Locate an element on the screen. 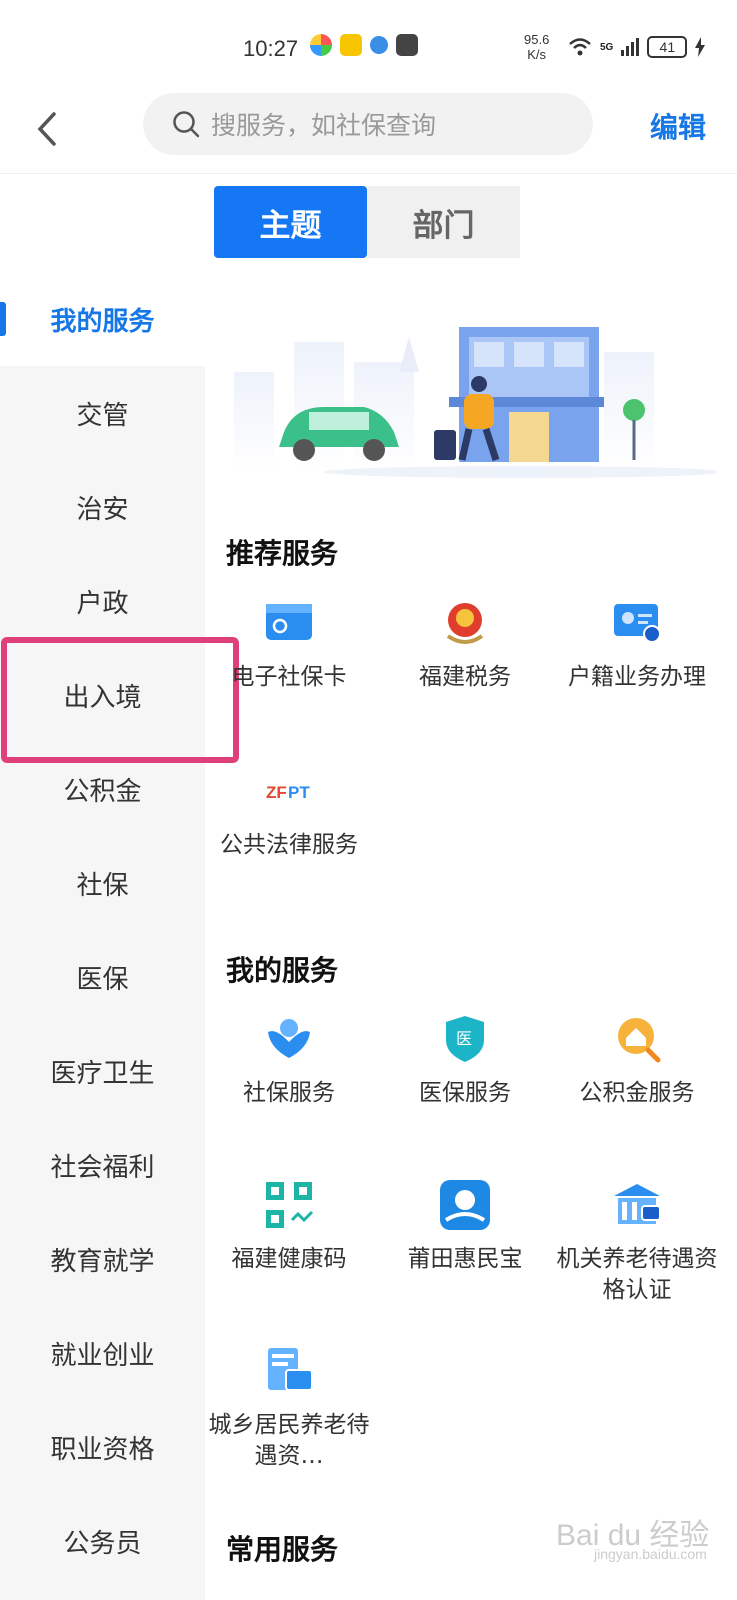  service-label: 福建税务 is located at coordinates (465, 677).